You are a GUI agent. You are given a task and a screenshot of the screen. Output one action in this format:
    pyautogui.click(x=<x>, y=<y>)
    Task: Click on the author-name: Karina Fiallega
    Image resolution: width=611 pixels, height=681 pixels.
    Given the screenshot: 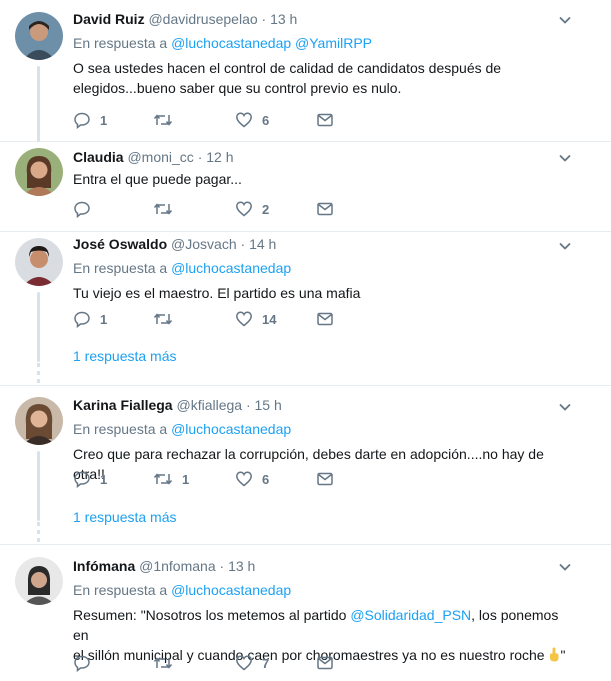 What is the action you would take?
    pyautogui.click(x=123, y=405)
    